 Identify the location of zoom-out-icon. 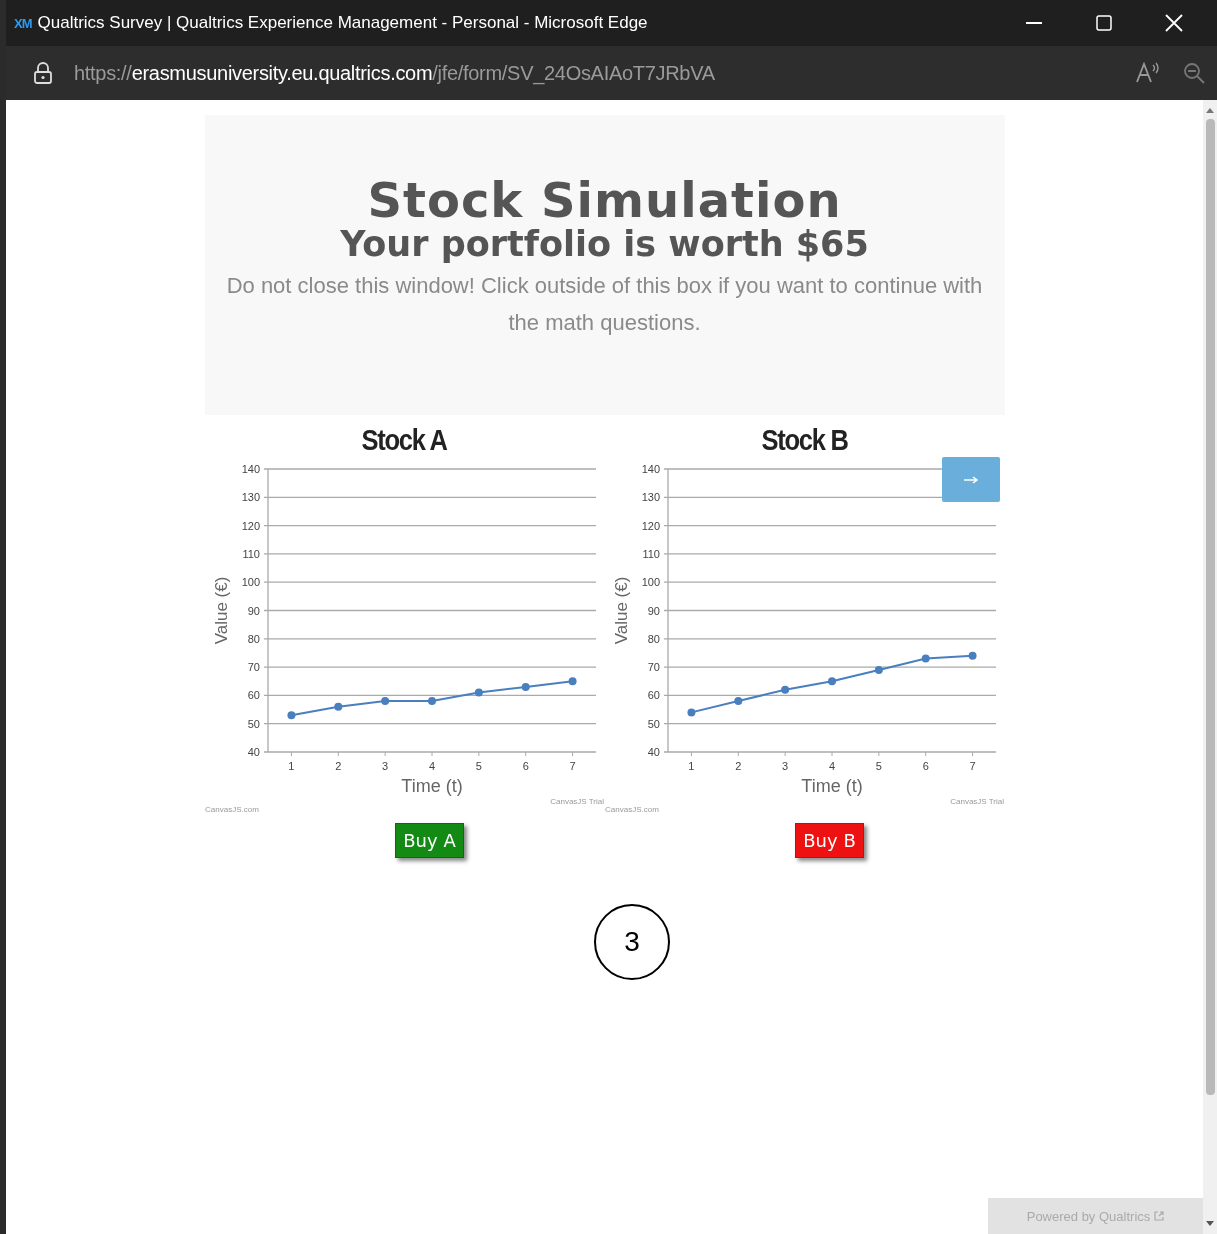
(1194, 73).